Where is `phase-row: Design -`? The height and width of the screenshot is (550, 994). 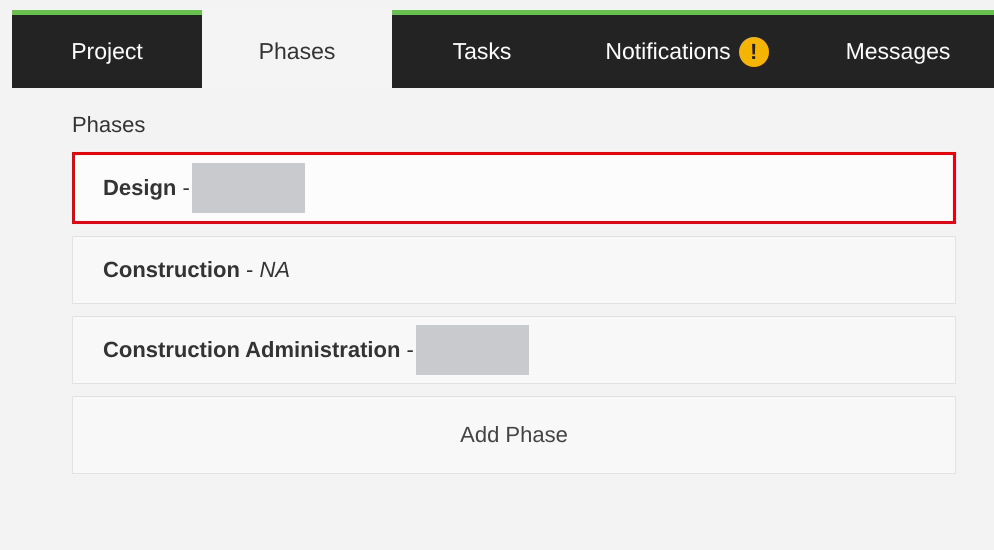 phase-row: Design - is located at coordinates (514, 188).